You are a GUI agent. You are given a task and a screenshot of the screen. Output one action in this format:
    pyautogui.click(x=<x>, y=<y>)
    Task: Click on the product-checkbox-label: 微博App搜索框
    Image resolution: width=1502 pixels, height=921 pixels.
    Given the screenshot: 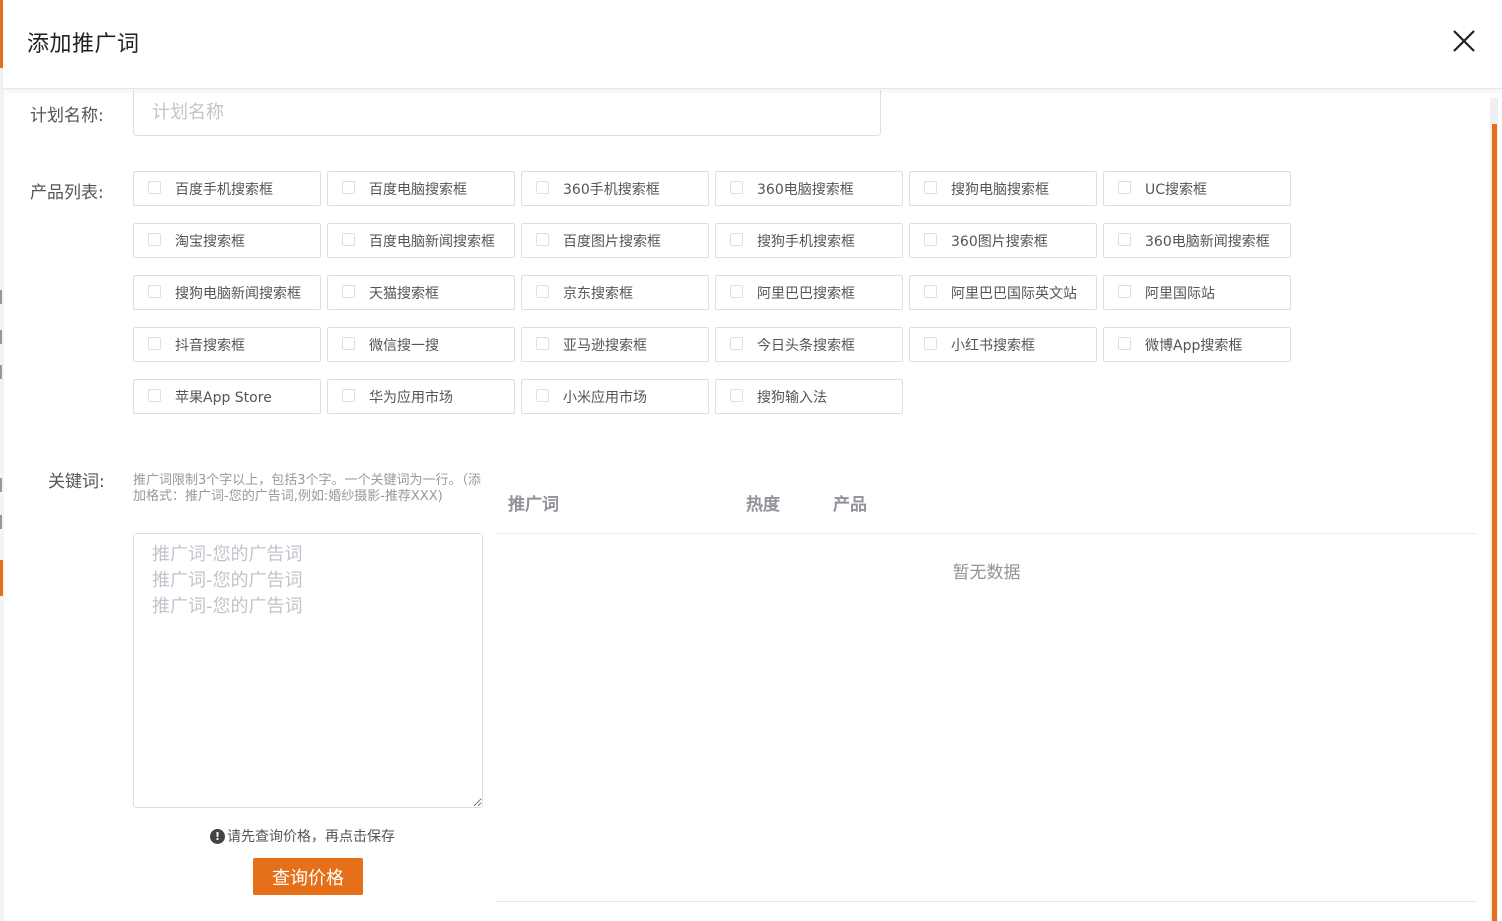 What is the action you would take?
    pyautogui.click(x=1194, y=346)
    